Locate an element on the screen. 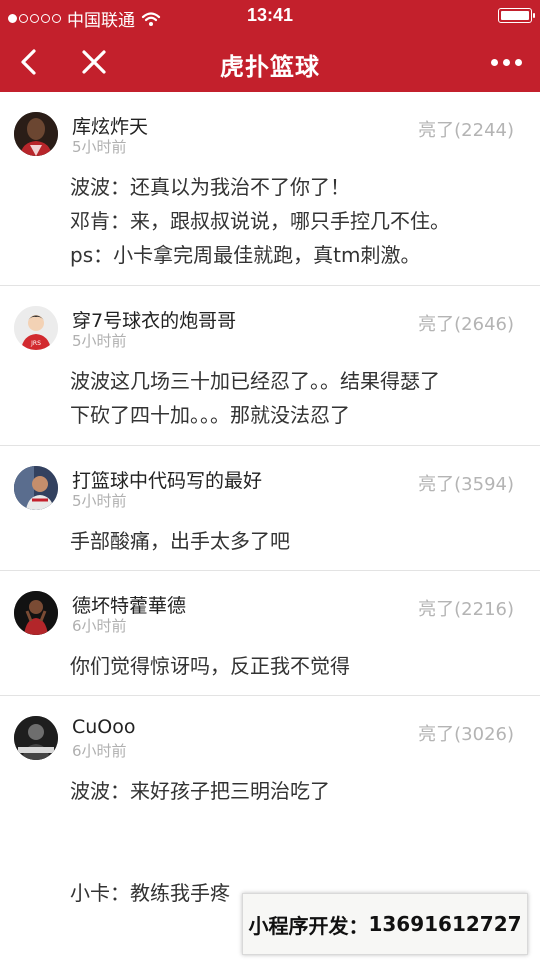 The width and height of the screenshot is (540, 960). avatar-player-icon is located at coordinates (36, 134).